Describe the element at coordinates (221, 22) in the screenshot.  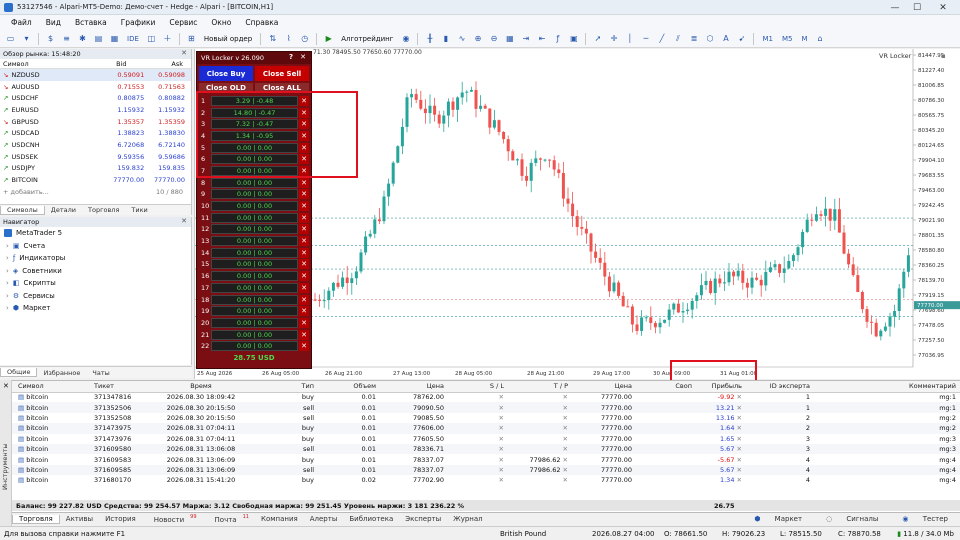
I see `menu-window: Окно` at that location.